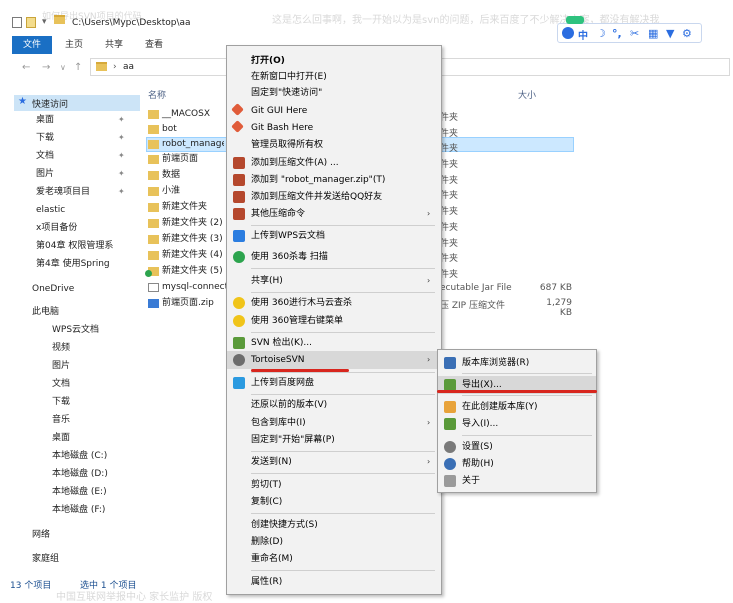  I want to click on nav-item-downloads: ↓下载, so click(45, 138).